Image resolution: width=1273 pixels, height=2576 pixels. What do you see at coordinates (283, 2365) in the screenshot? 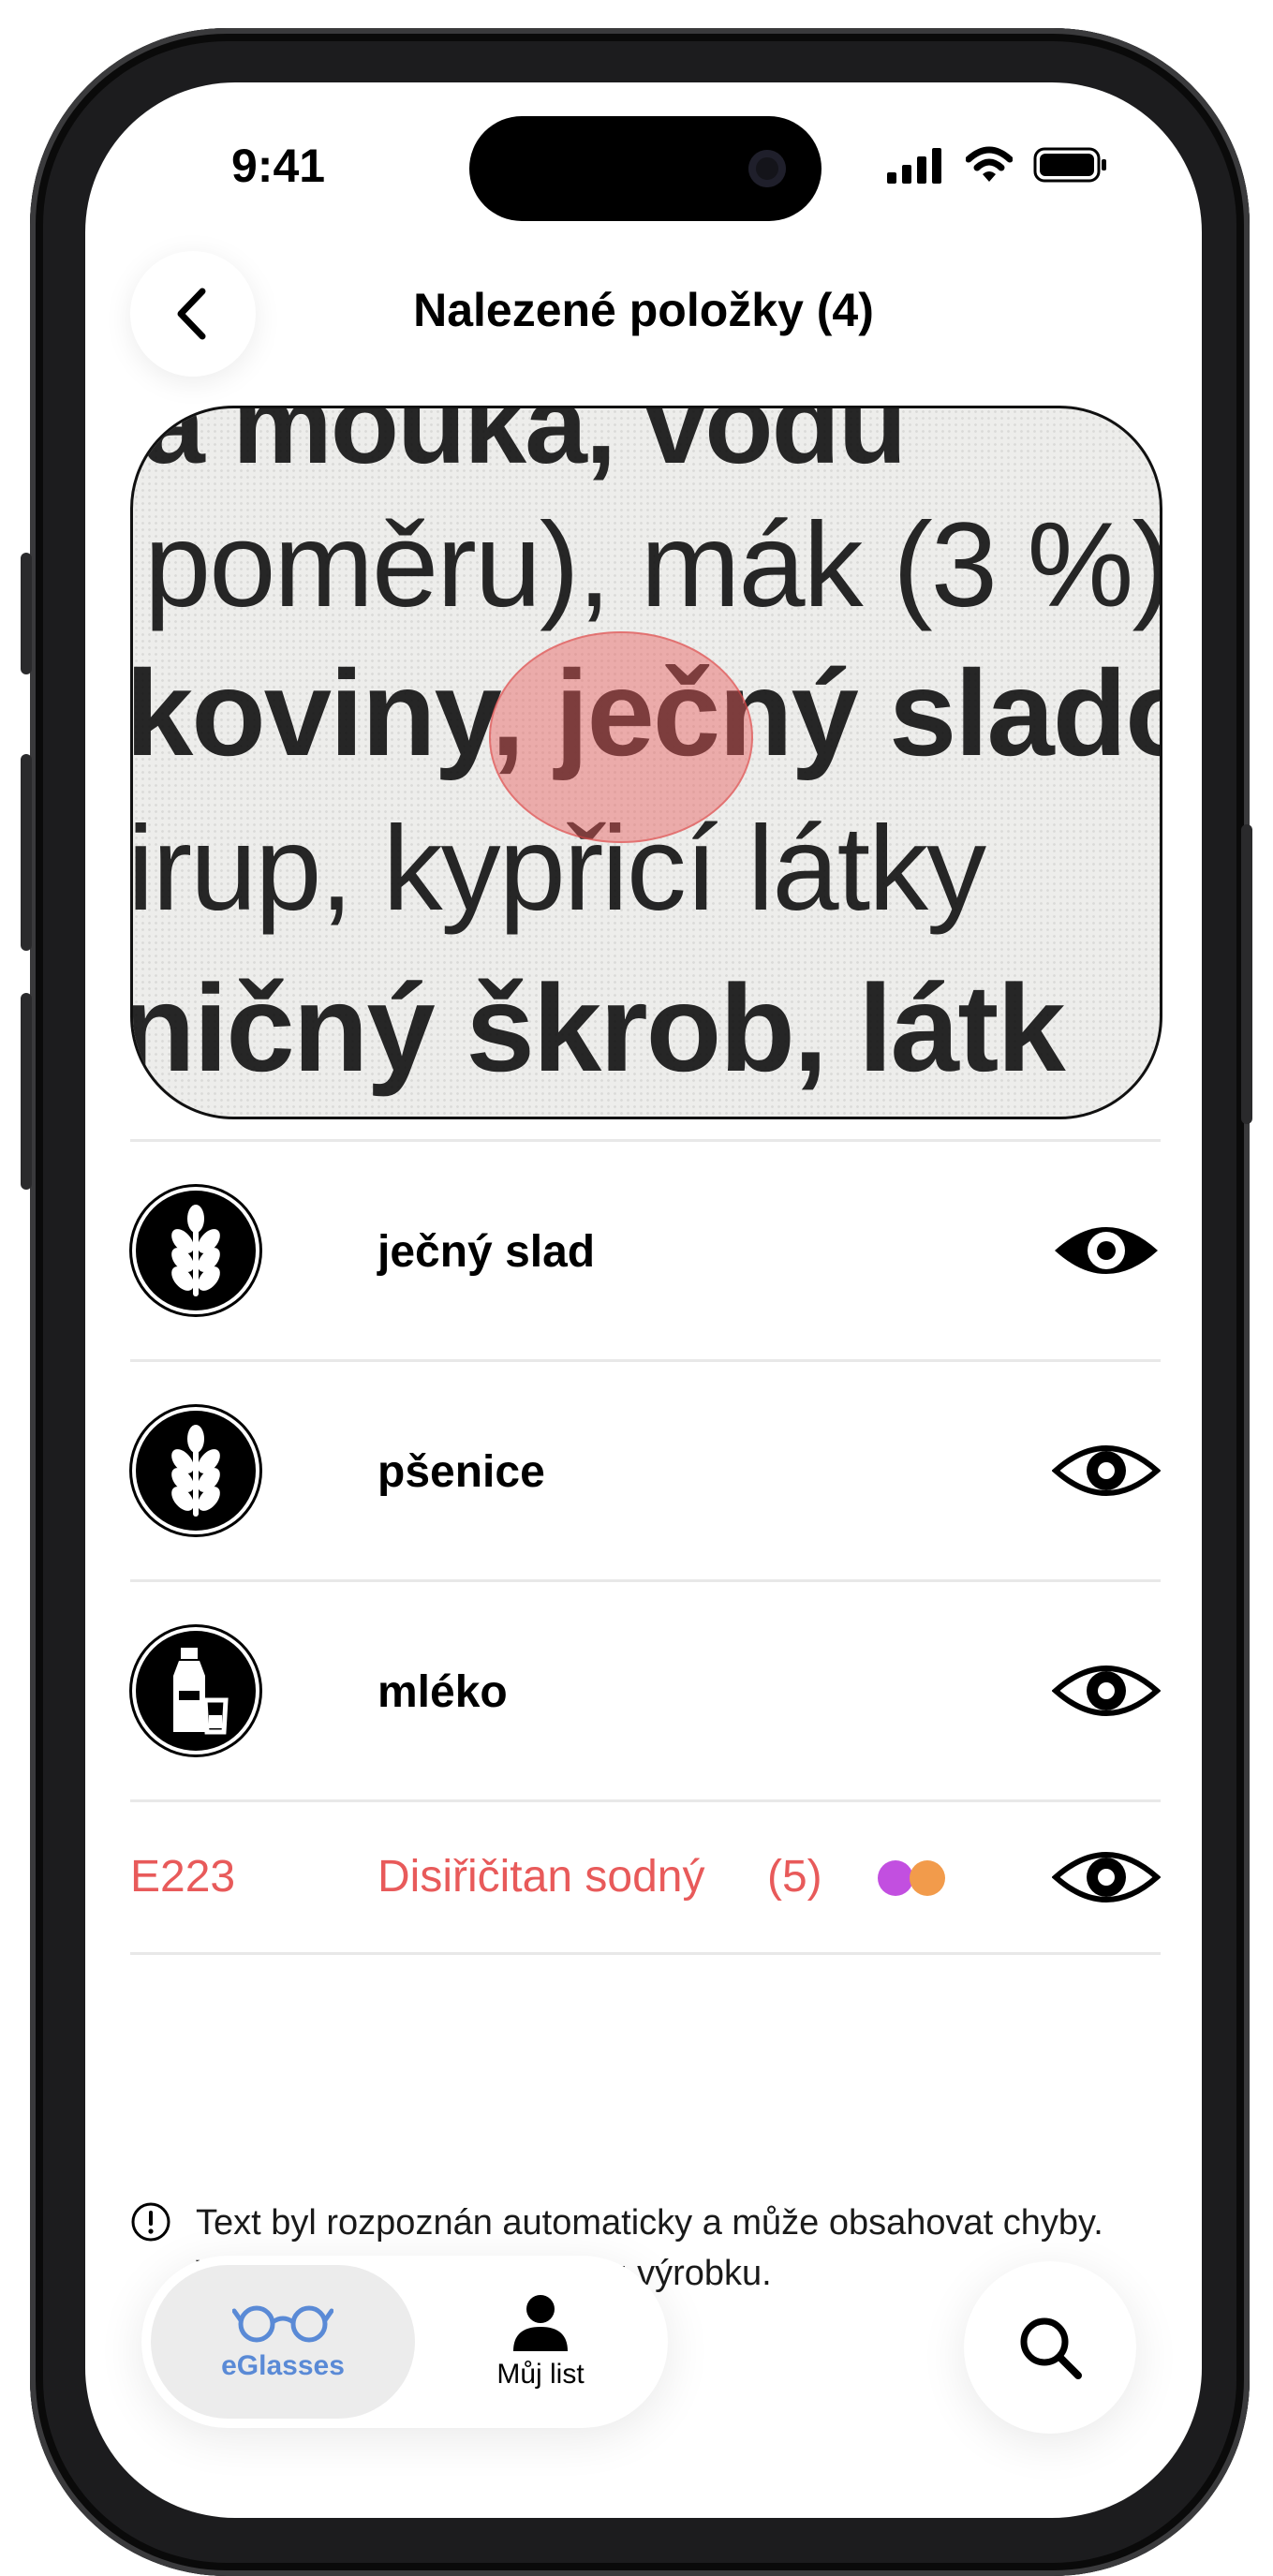
I see `tab-label: eGlasses` at bounding box center [283, 2365].